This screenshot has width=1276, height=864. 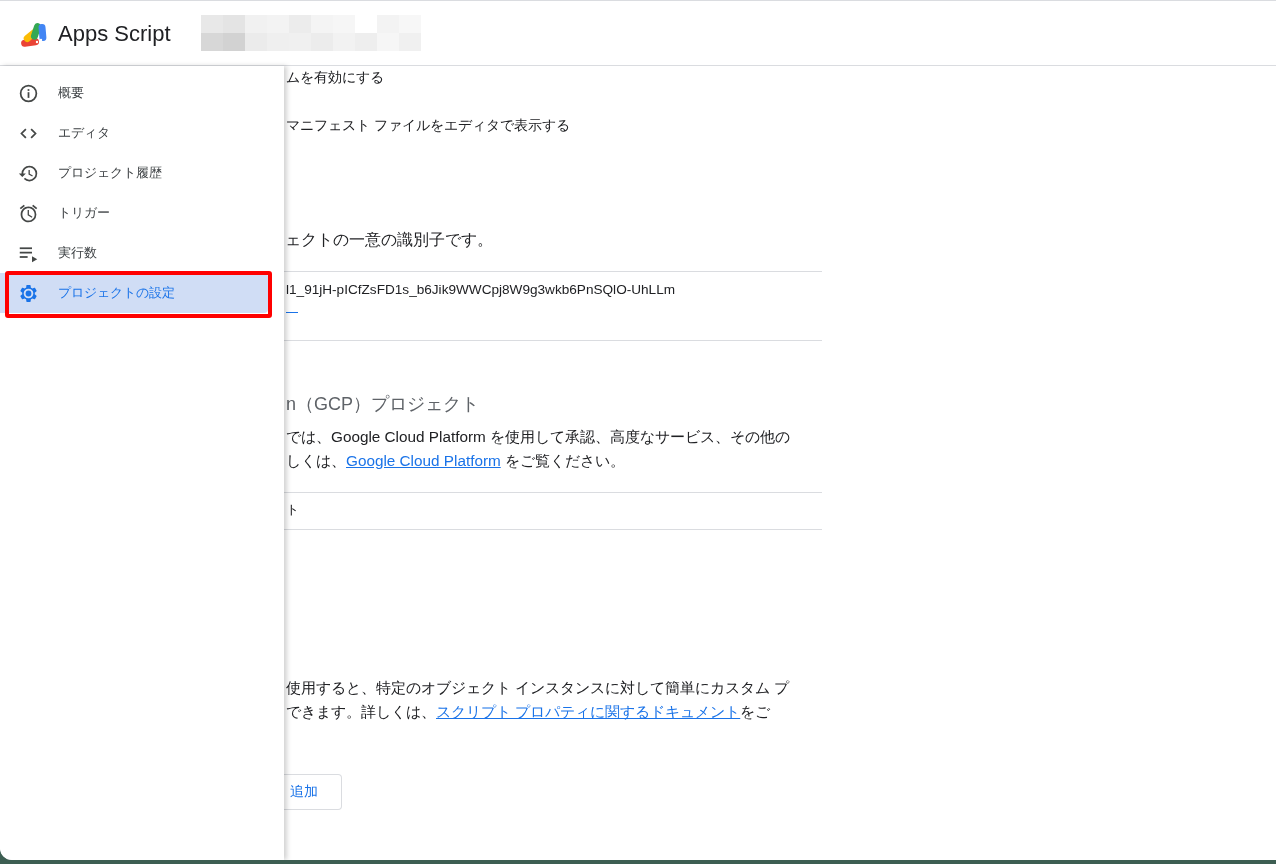 I want to click on section-heading: n（GCP）プロジェクト, so click(x=383, y=404).